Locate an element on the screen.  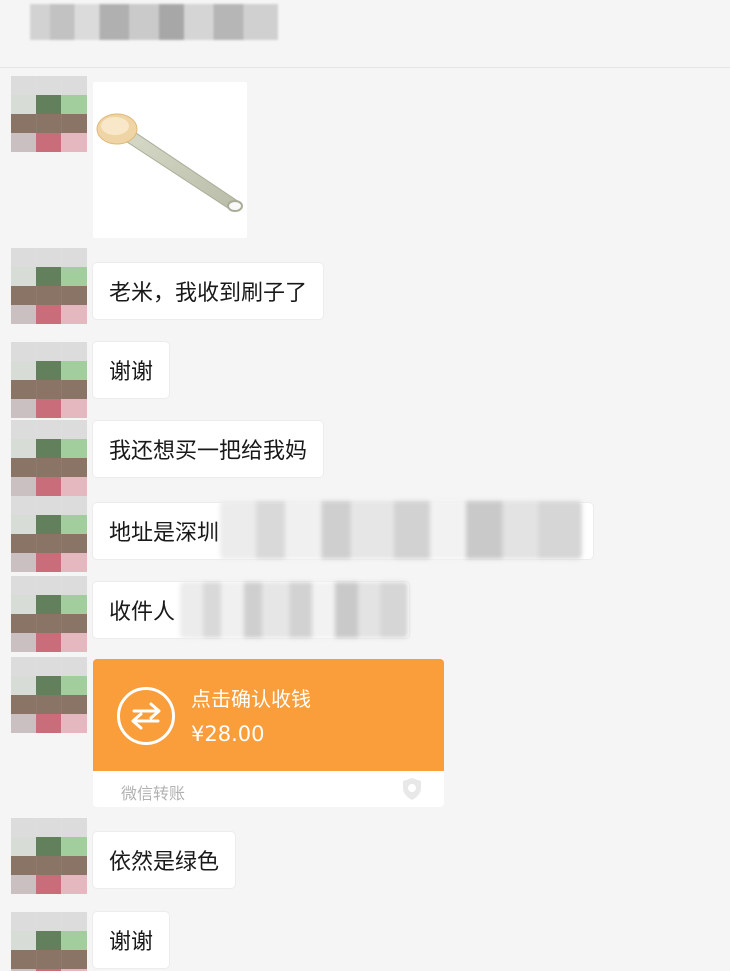
message-bubble: 依然是绿色 is located at coordinates (164, 860).